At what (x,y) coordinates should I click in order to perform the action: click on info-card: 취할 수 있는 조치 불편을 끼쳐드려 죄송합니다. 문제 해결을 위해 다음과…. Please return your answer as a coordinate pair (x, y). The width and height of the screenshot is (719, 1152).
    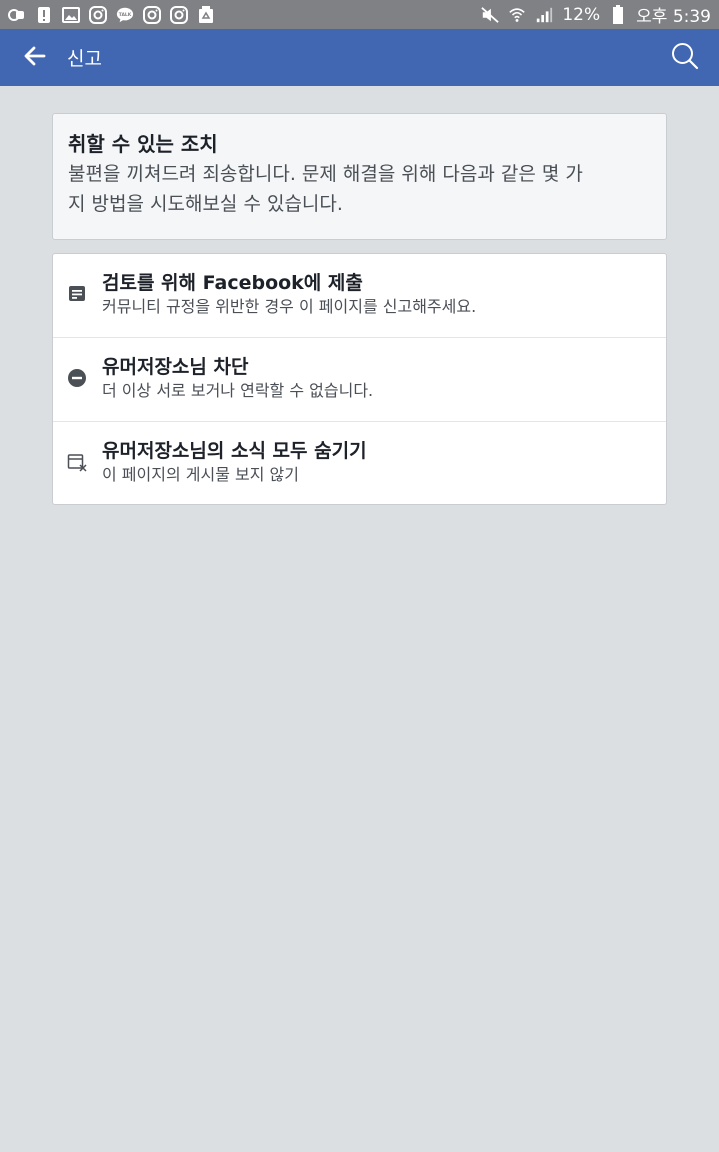
    Looking at the image, I should click on (359, 176).